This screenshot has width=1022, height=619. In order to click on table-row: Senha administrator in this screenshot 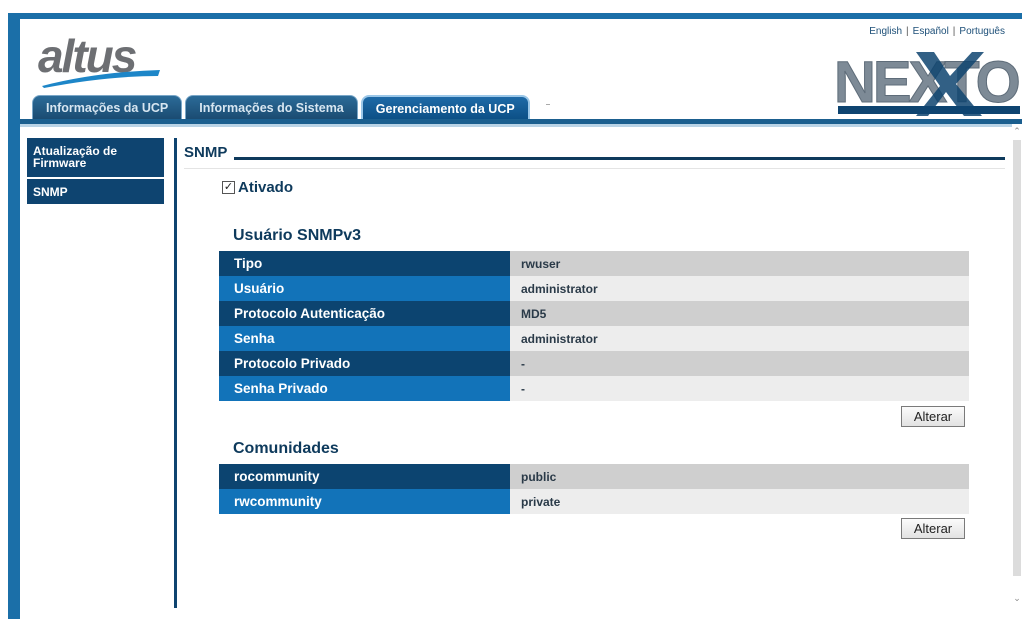, I will do `click(594, 338)`.